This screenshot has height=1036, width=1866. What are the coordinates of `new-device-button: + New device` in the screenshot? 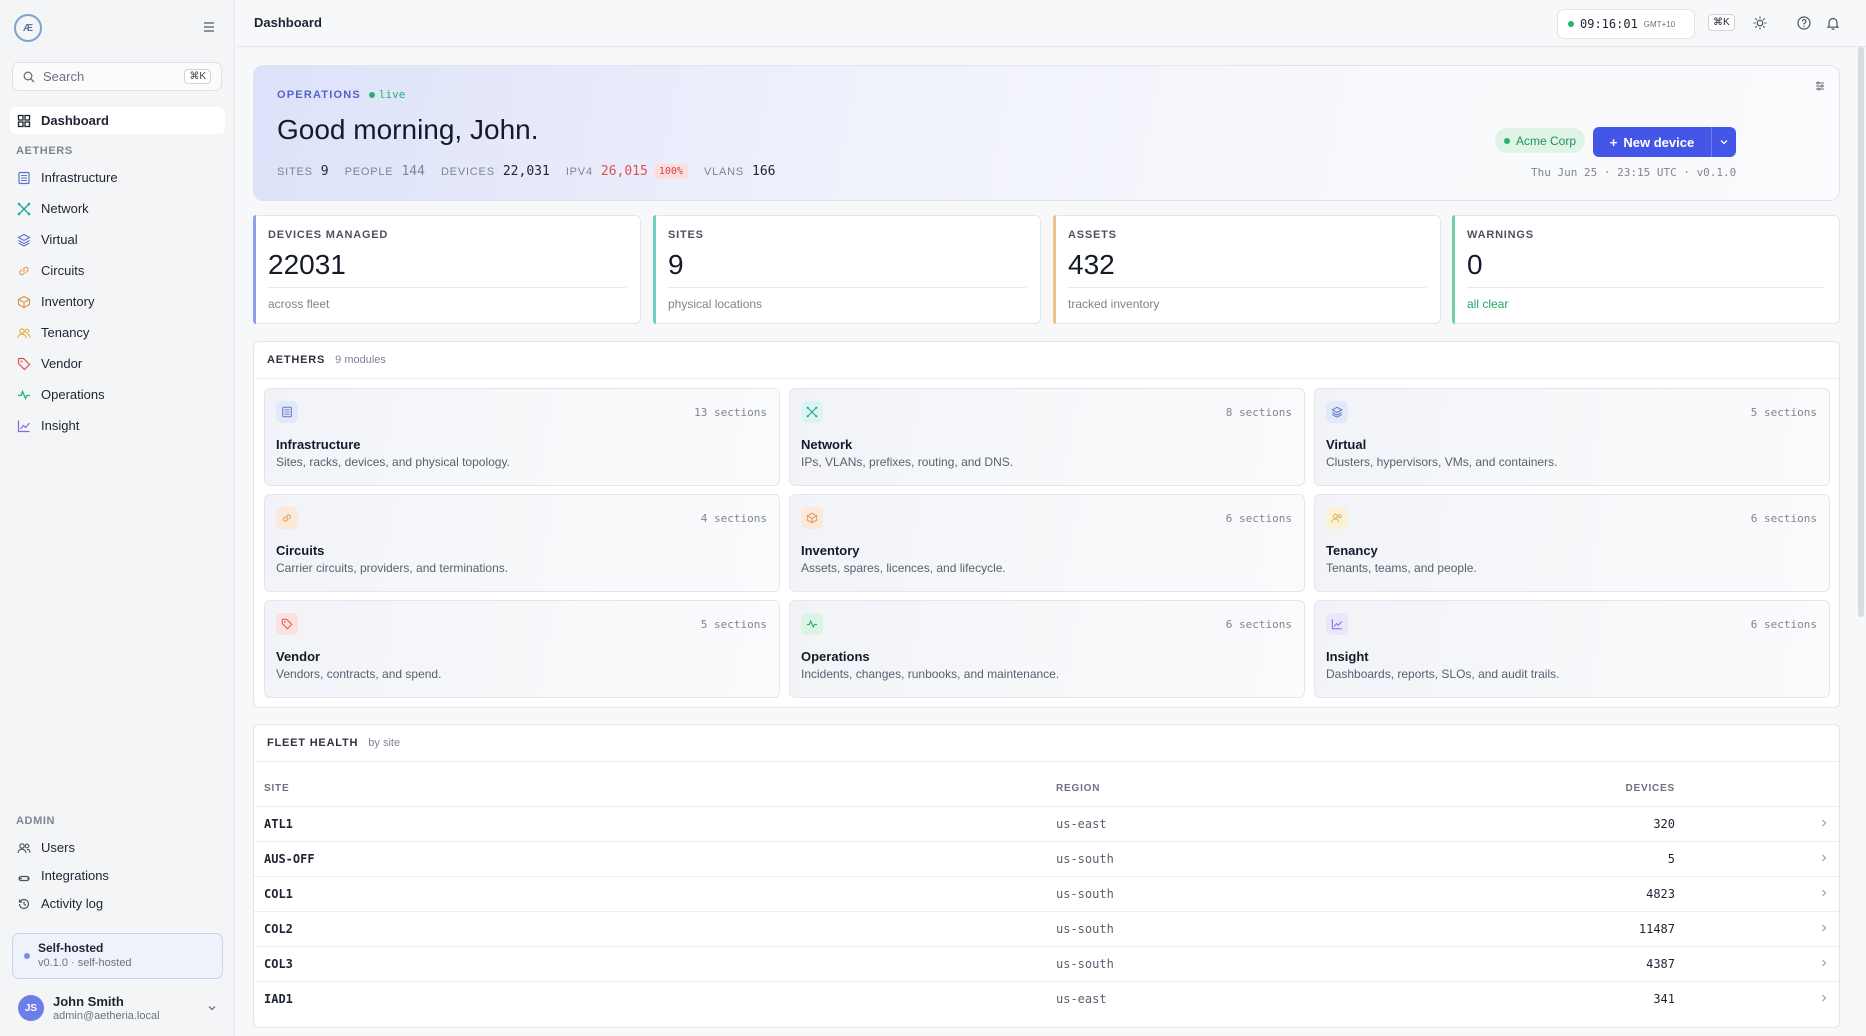 It's located at (1664, 142).